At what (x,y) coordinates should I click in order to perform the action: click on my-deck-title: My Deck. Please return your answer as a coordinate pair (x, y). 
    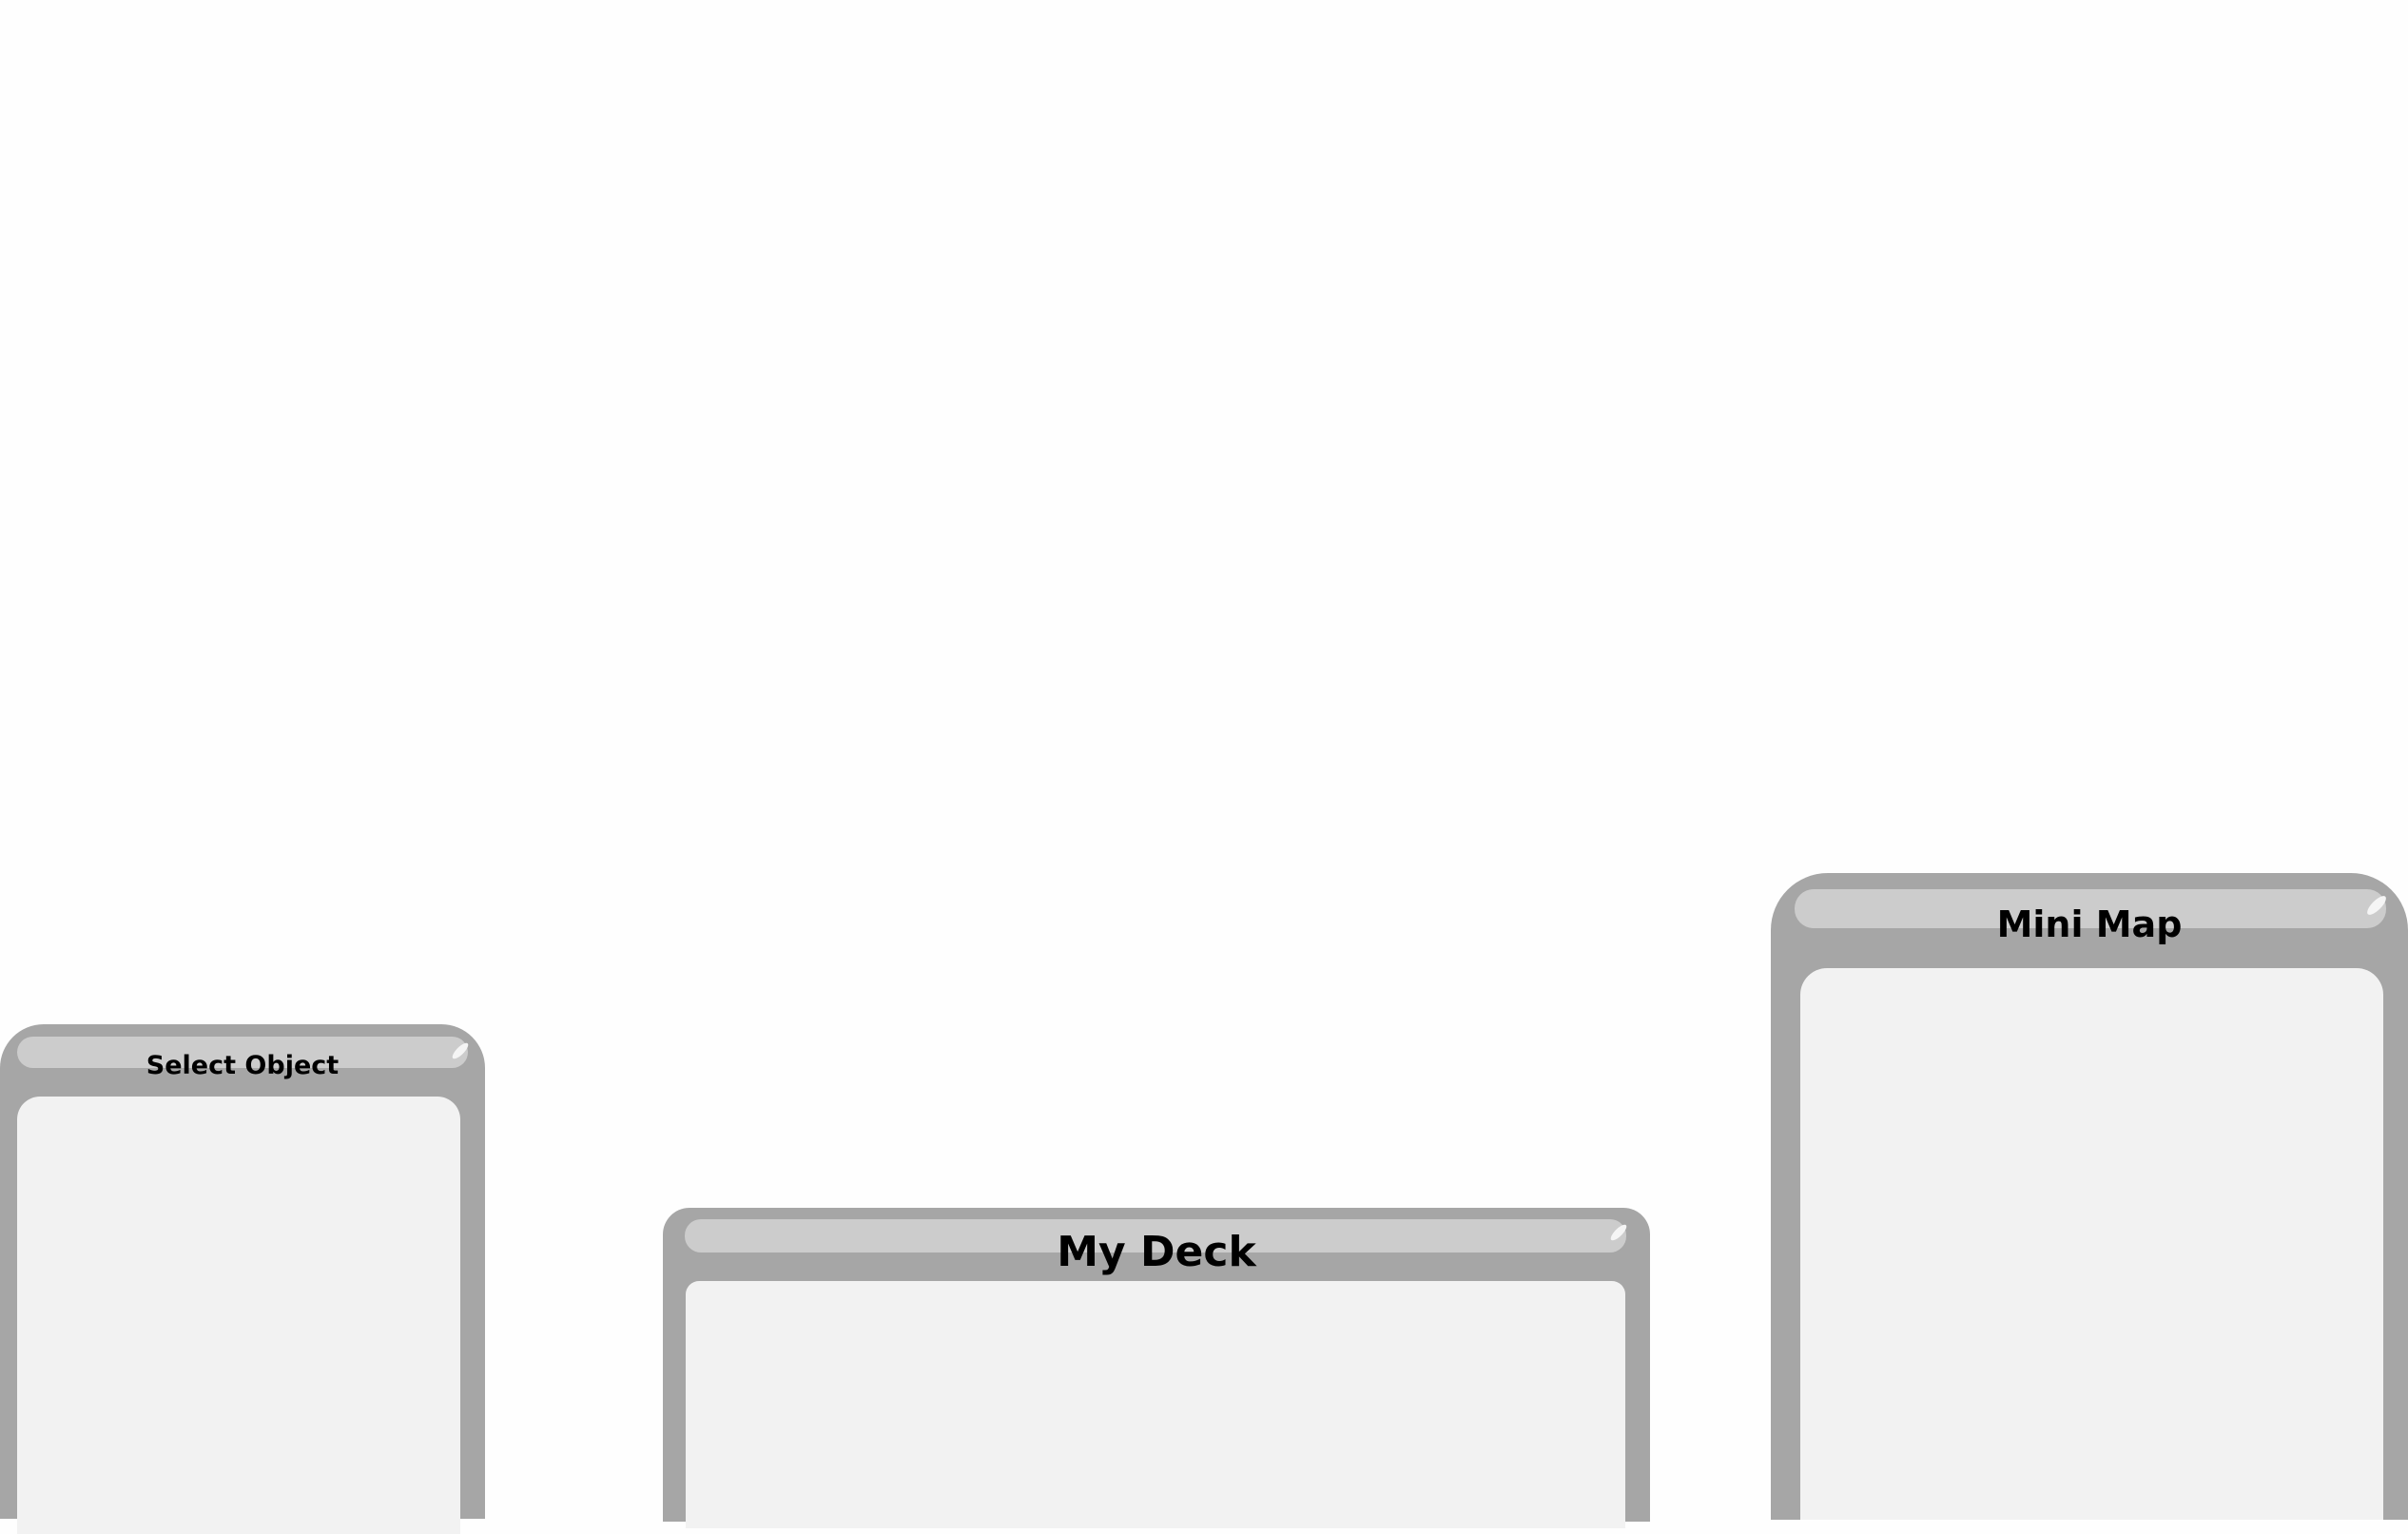
    Looking at the image, I should click on (1156, 1252).